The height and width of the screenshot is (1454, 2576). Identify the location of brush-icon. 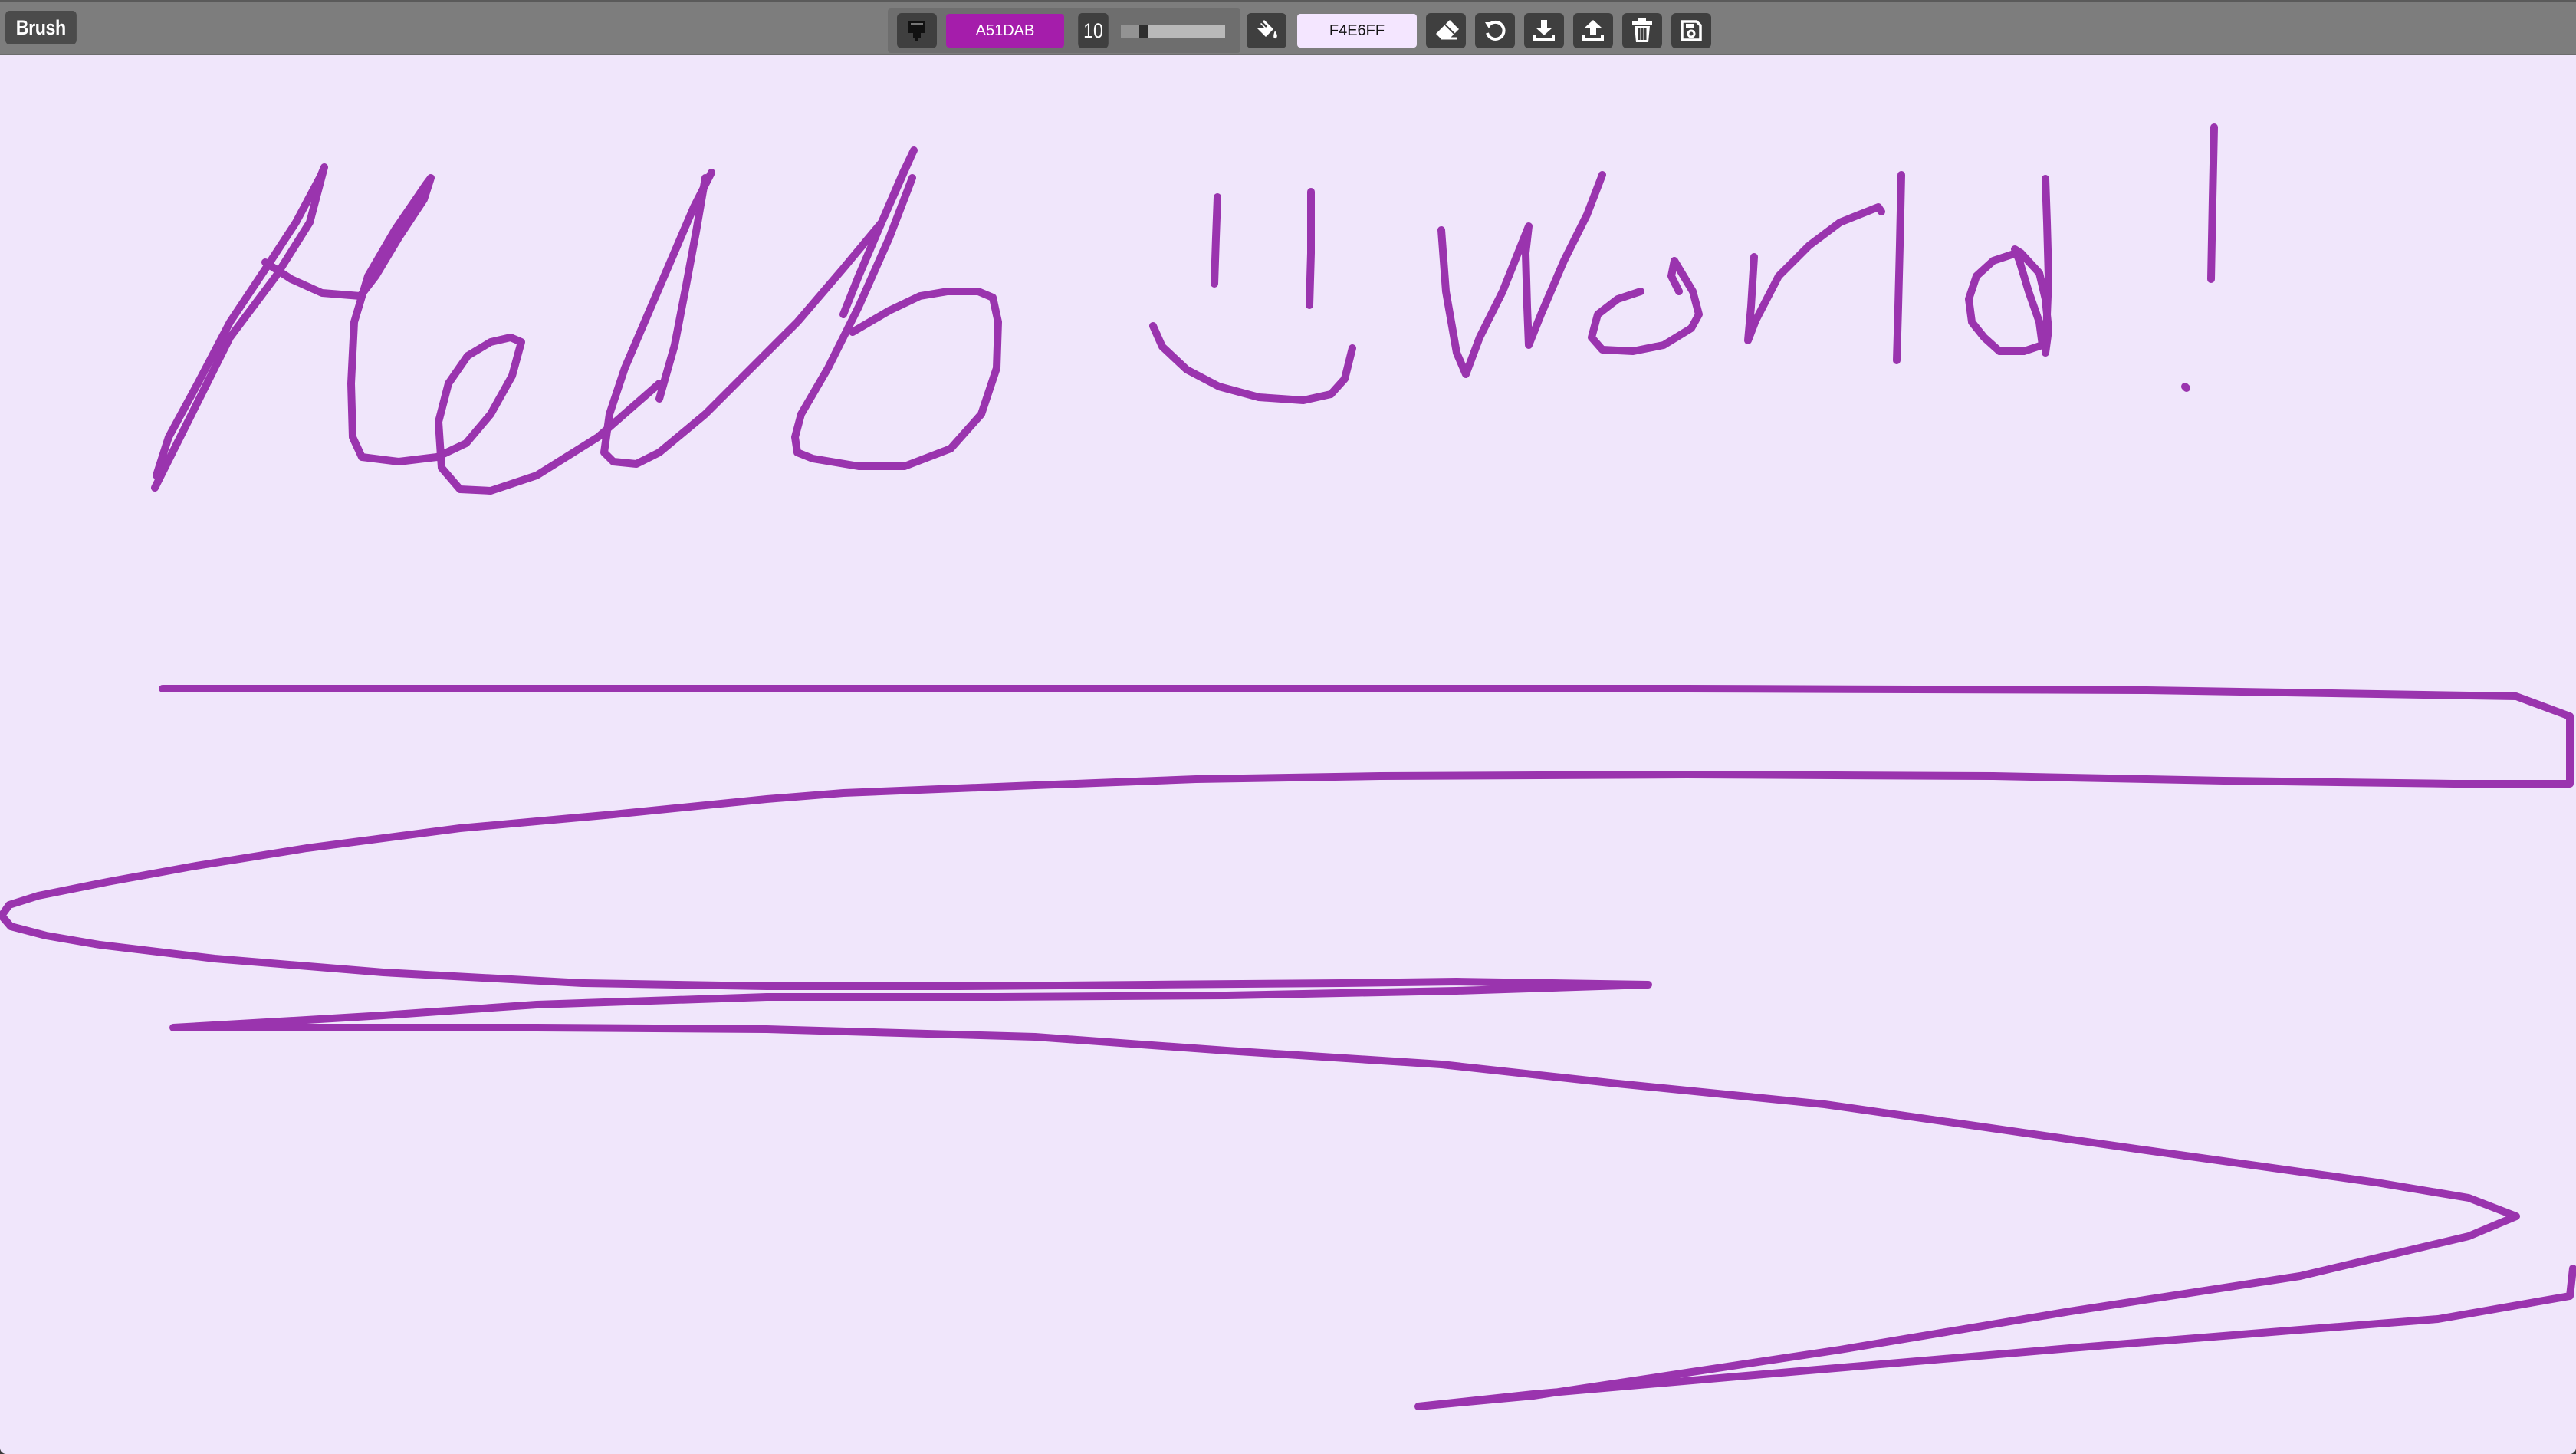
(917, 31).